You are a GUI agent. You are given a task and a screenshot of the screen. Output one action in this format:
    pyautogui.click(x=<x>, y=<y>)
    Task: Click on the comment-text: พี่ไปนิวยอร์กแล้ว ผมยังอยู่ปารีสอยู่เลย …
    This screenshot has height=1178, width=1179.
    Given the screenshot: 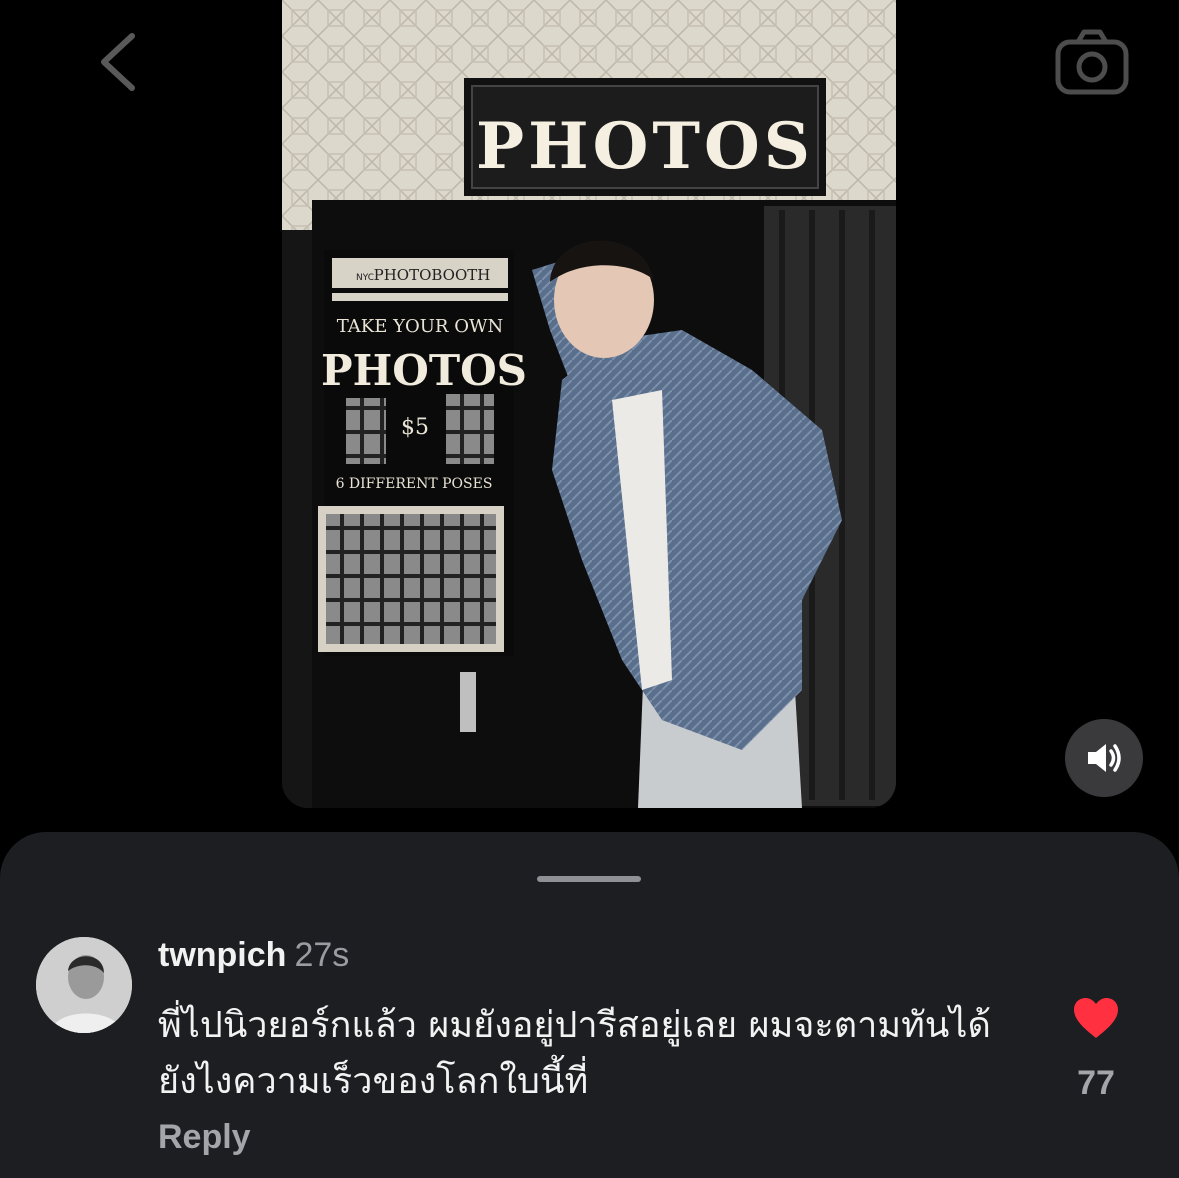 What is the action you would take?
    pyautogui.click(x=574, y=1053)
    